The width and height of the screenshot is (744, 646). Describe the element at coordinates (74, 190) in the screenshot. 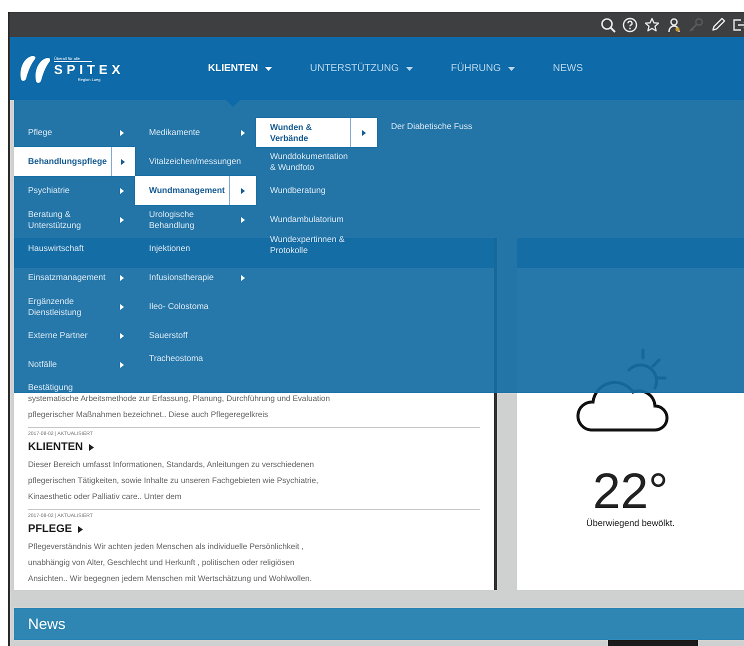

I see `menu-item: Psychiatrie` at that location.